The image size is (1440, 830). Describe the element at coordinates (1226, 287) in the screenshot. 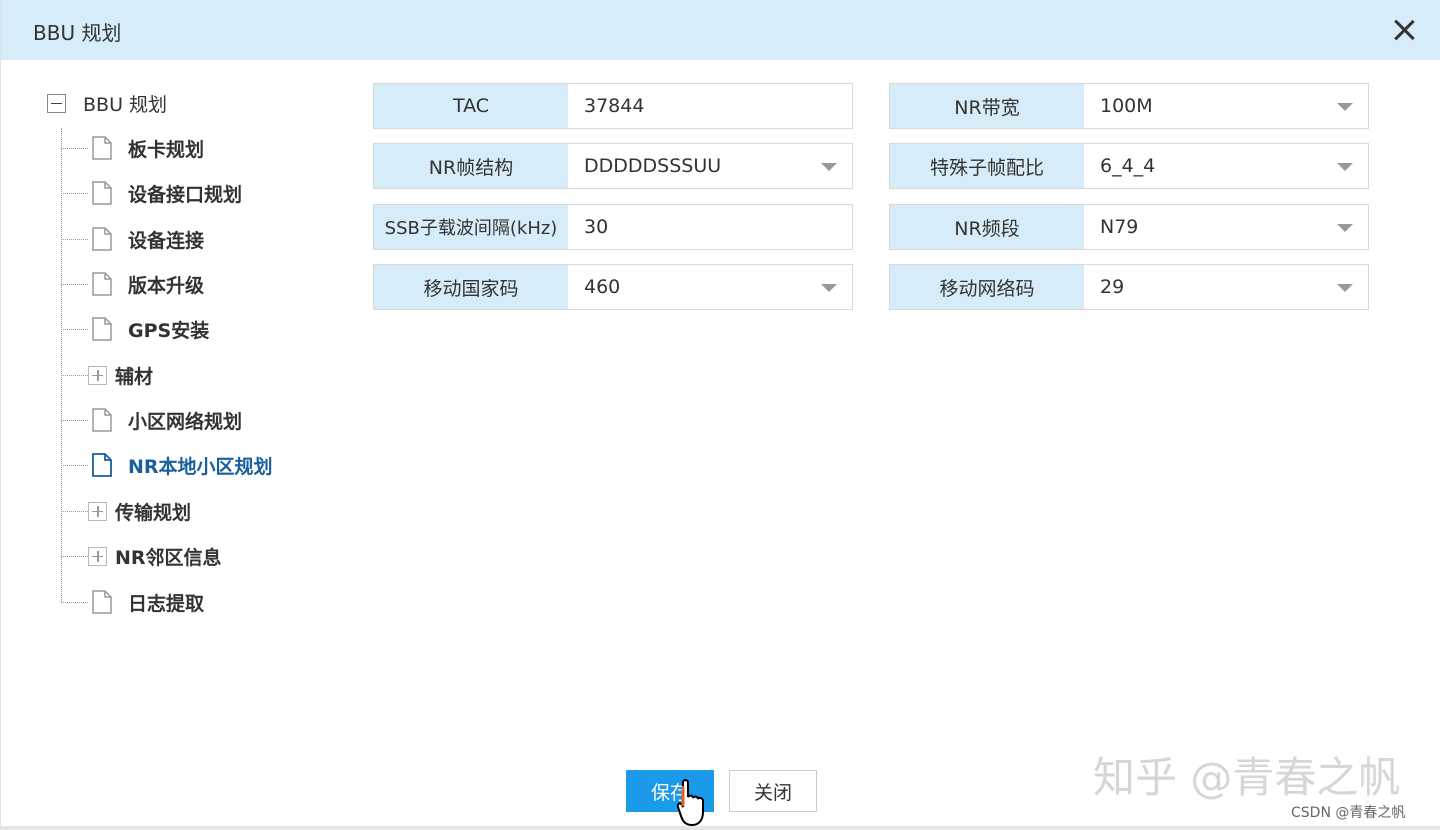

I see `mnc-select: 29` at that location.